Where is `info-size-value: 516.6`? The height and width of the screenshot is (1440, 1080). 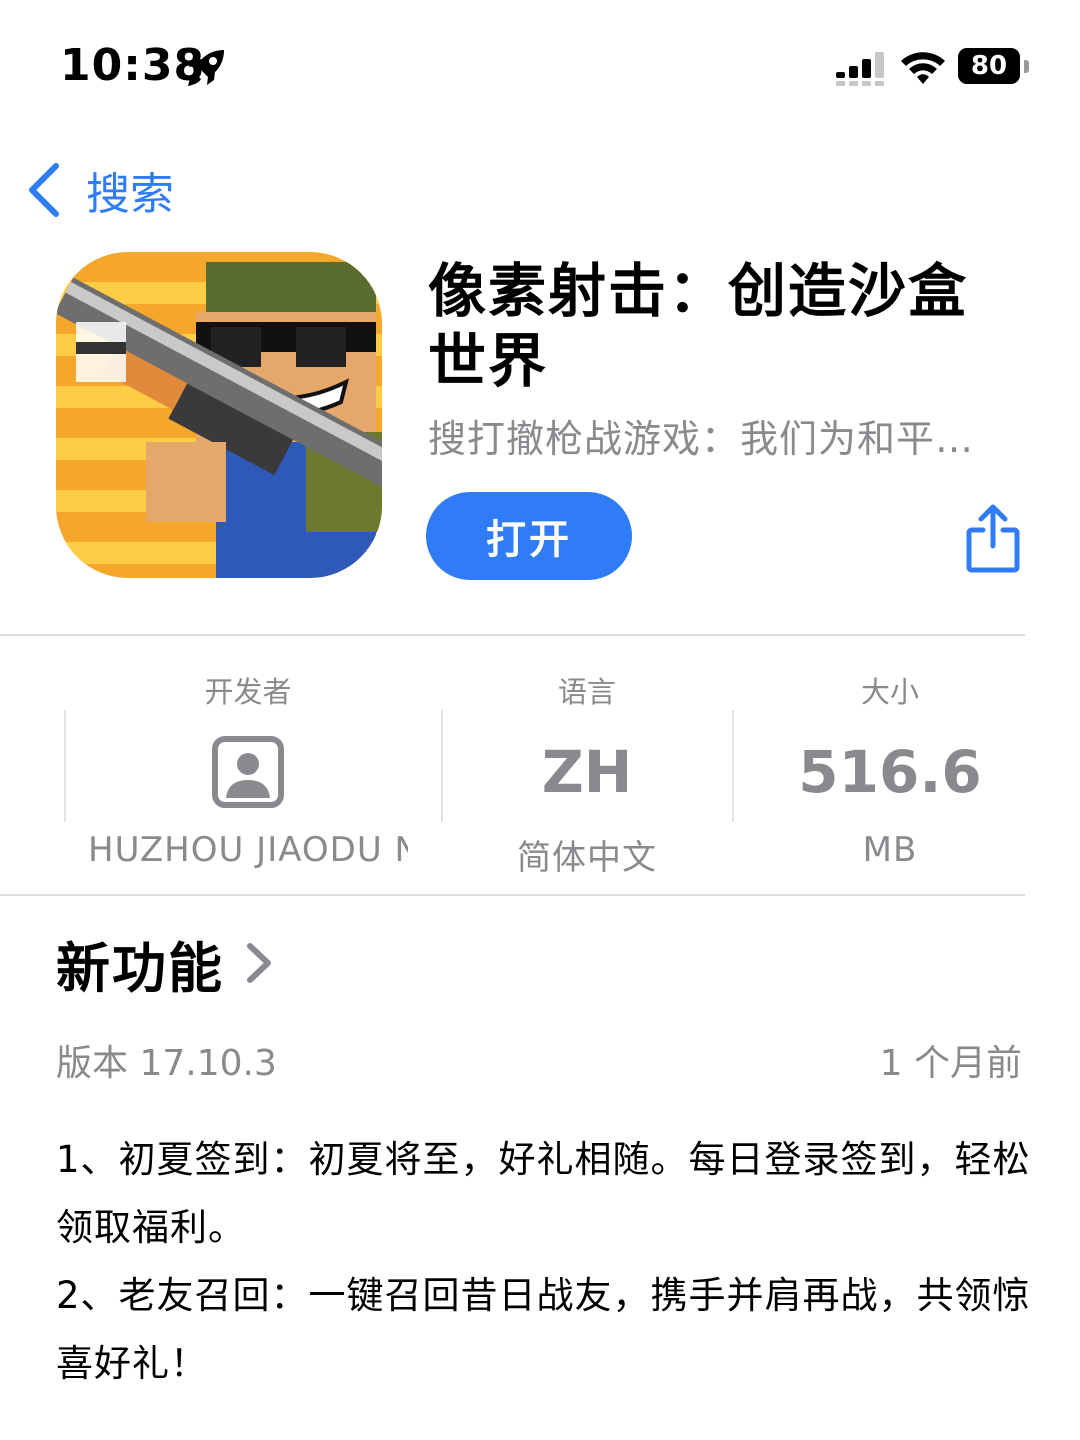
info-size-value: 516.6 is located at coordinates (890, 772).